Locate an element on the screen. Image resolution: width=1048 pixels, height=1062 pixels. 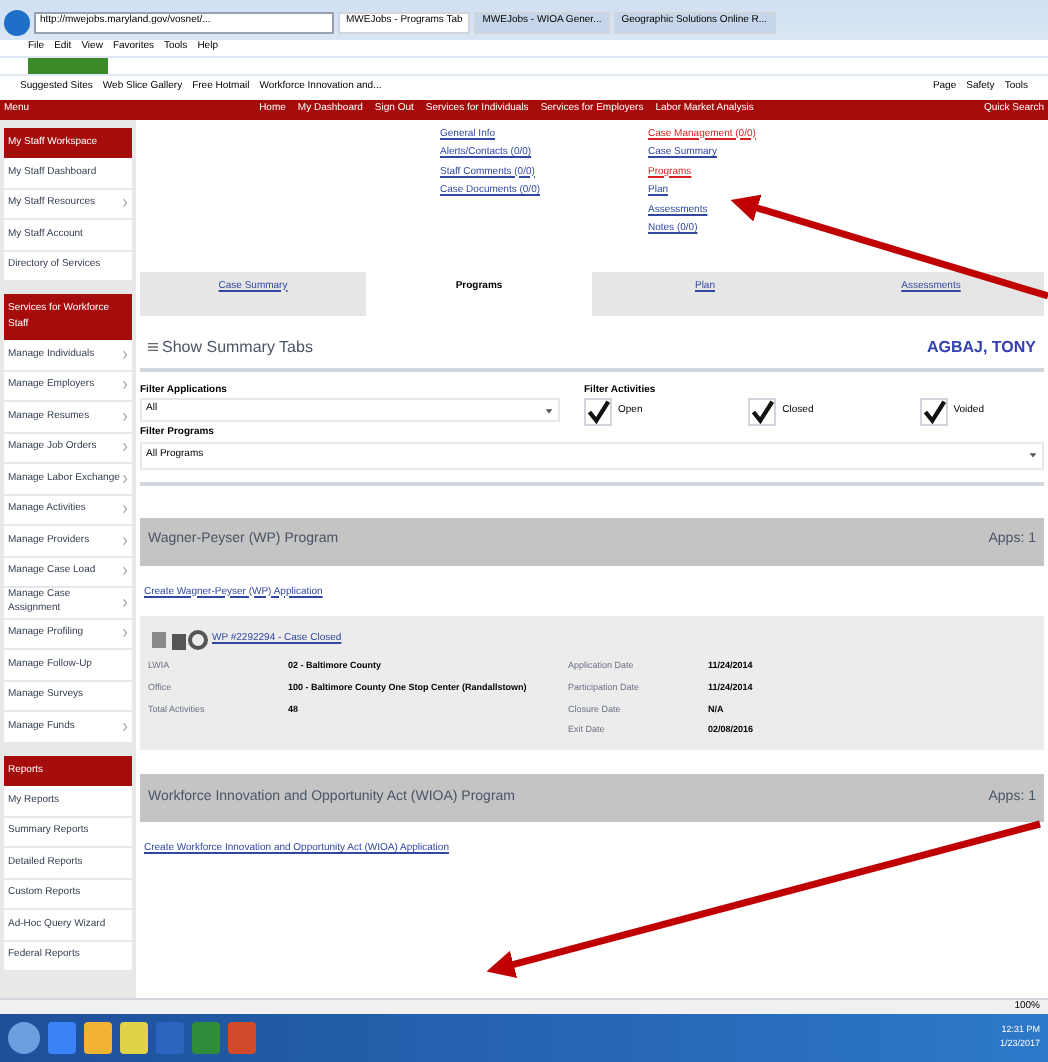
back-icon is located at coordinates (17, 22).